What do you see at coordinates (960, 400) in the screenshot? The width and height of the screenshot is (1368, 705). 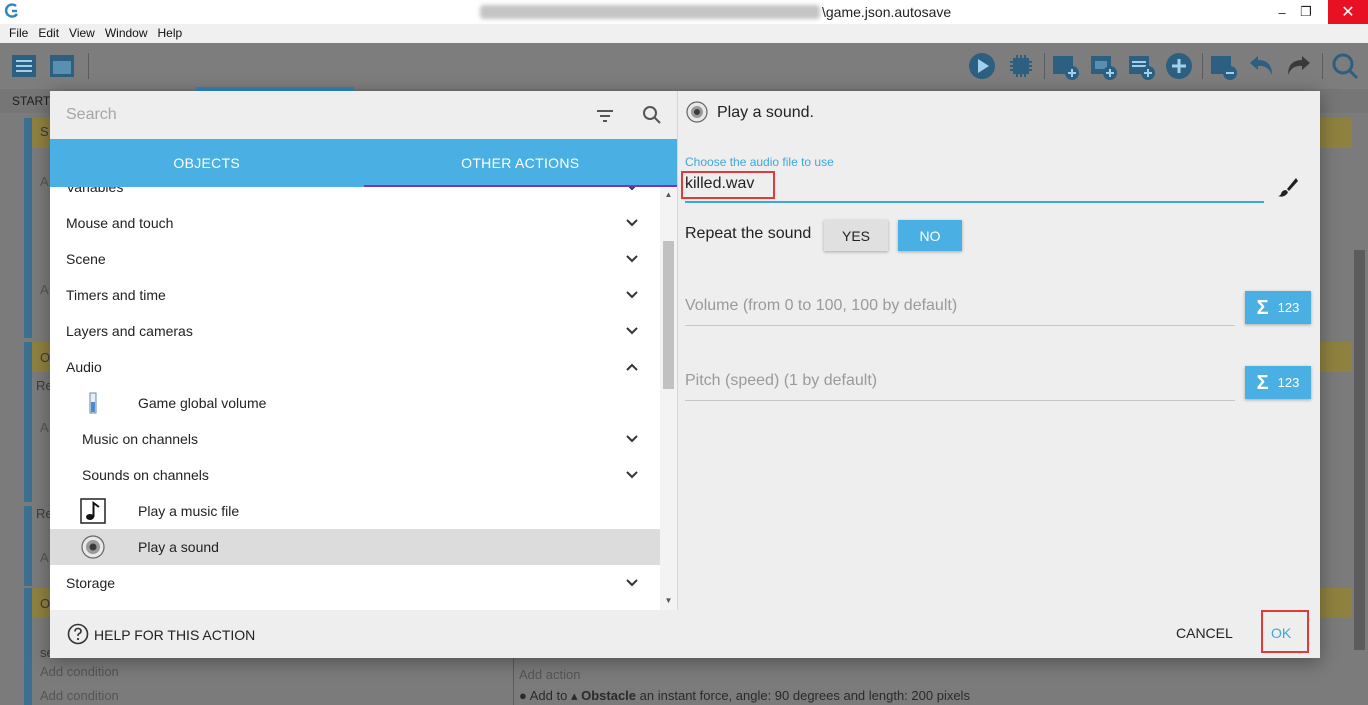 I see `pitch-underline` at bounding box center [960, 400].